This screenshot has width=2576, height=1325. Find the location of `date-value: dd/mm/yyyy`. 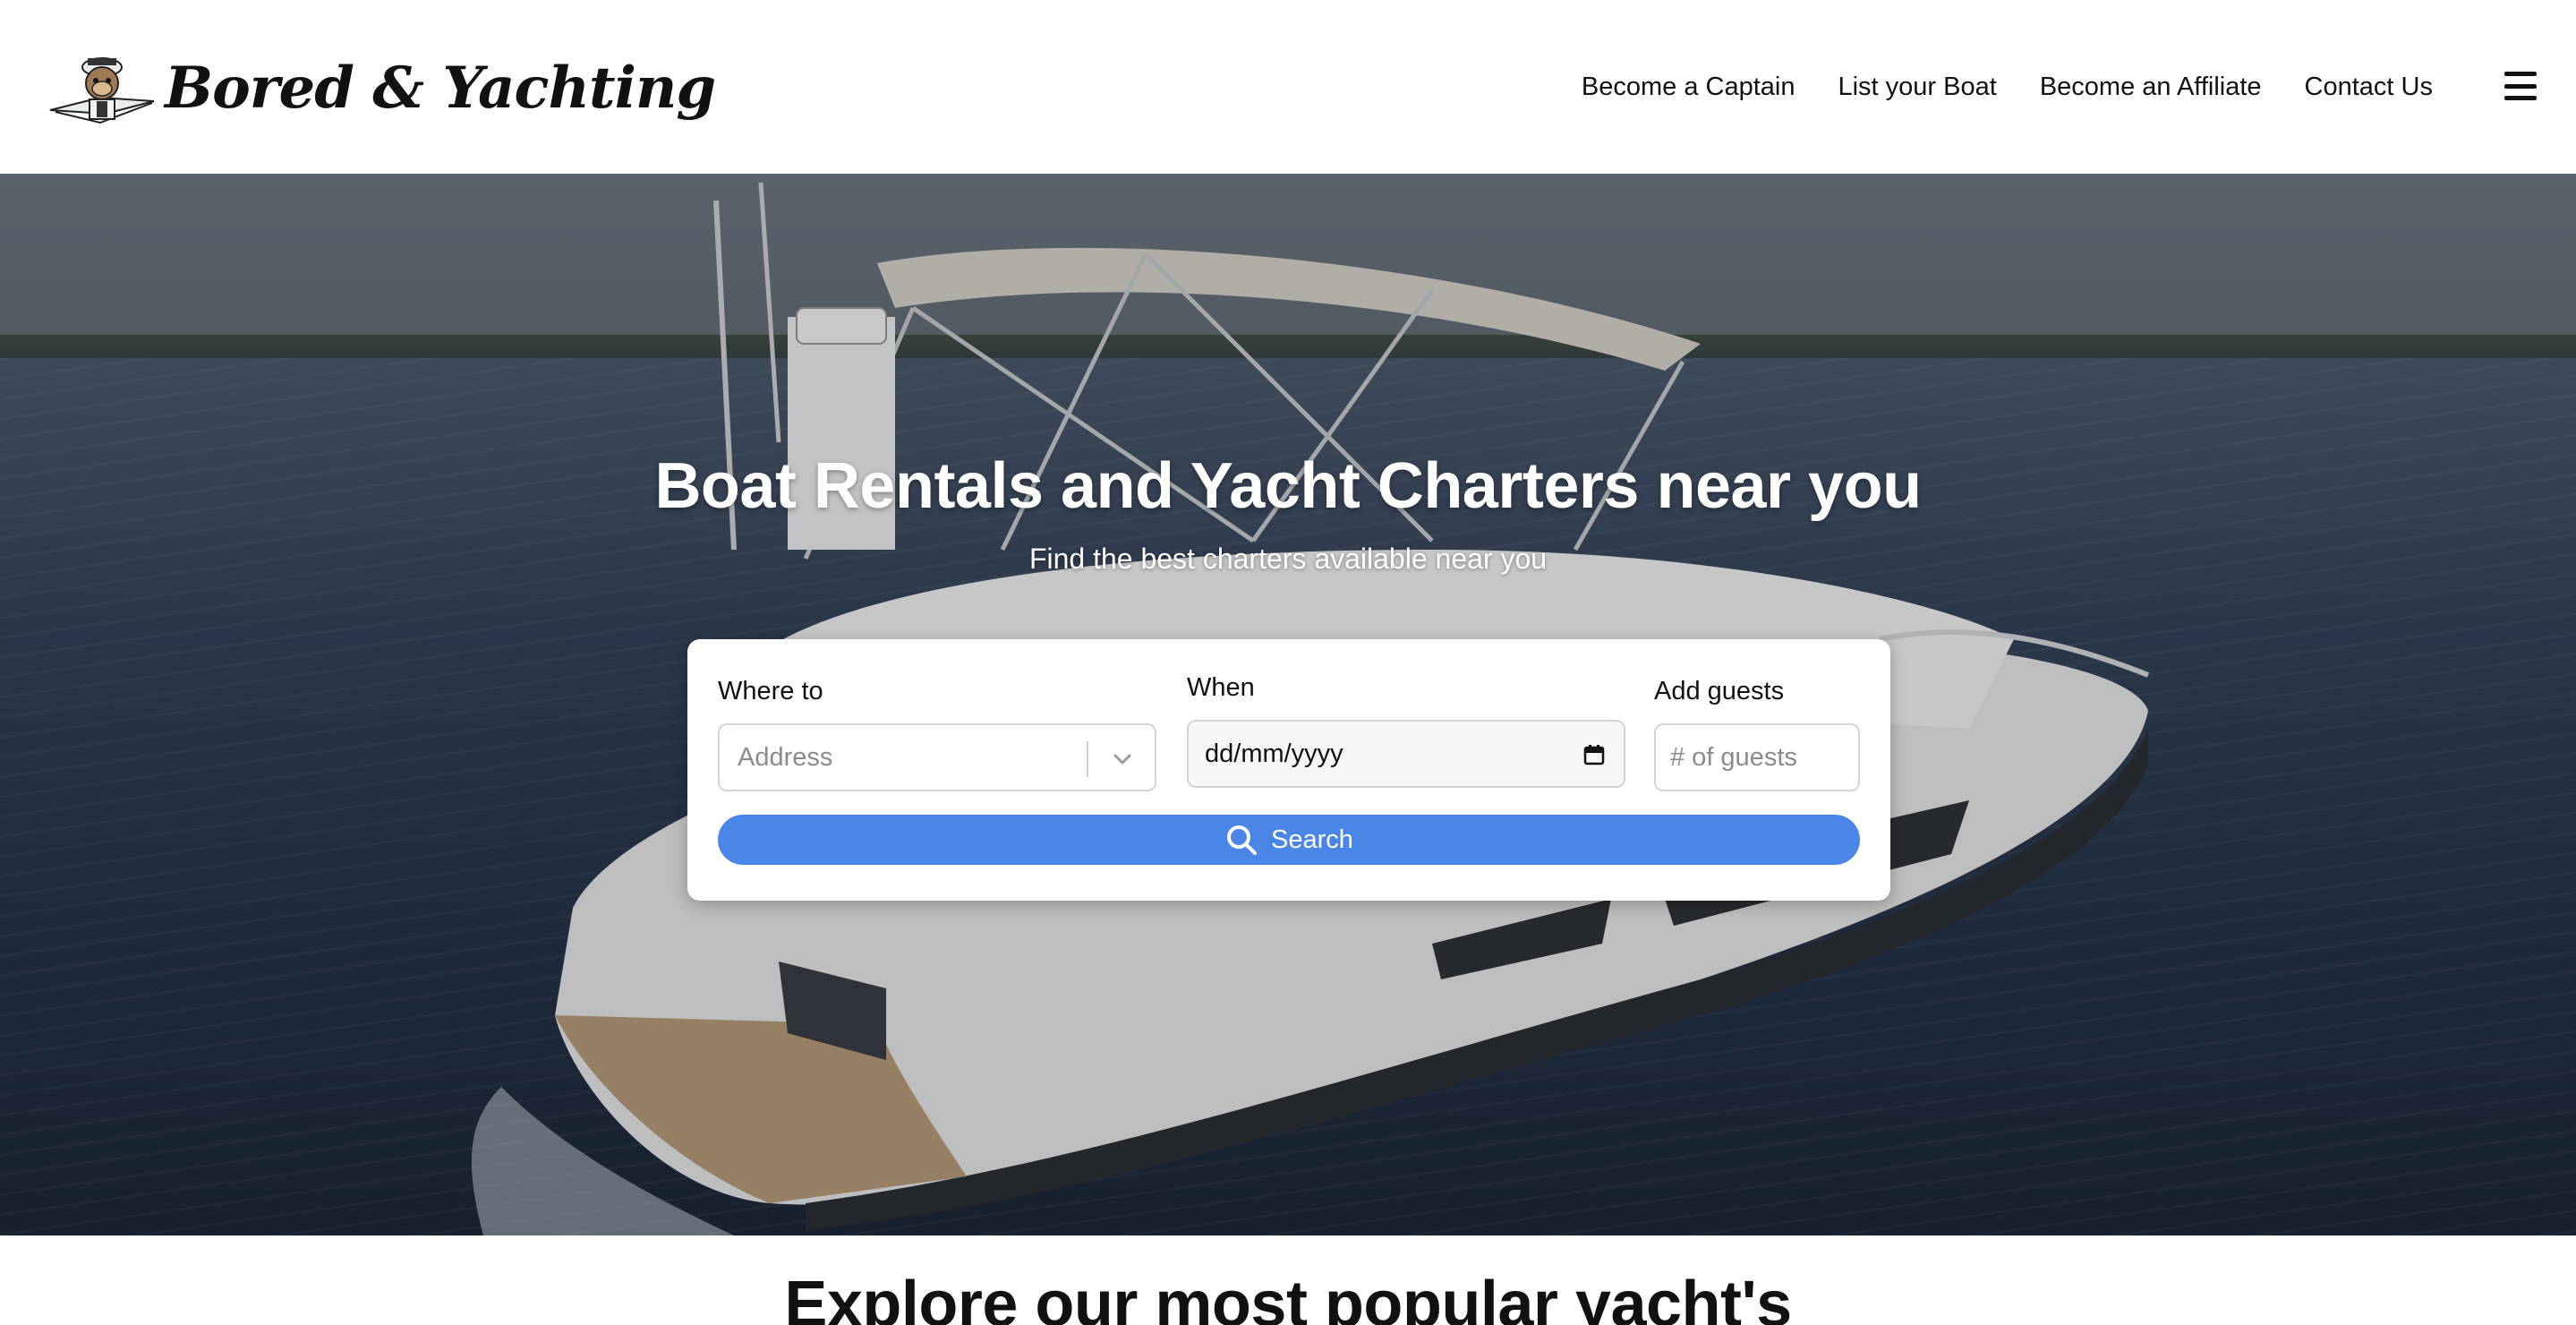

date-value: dd/mm/yyyy is located at coordinates (1274, 753).